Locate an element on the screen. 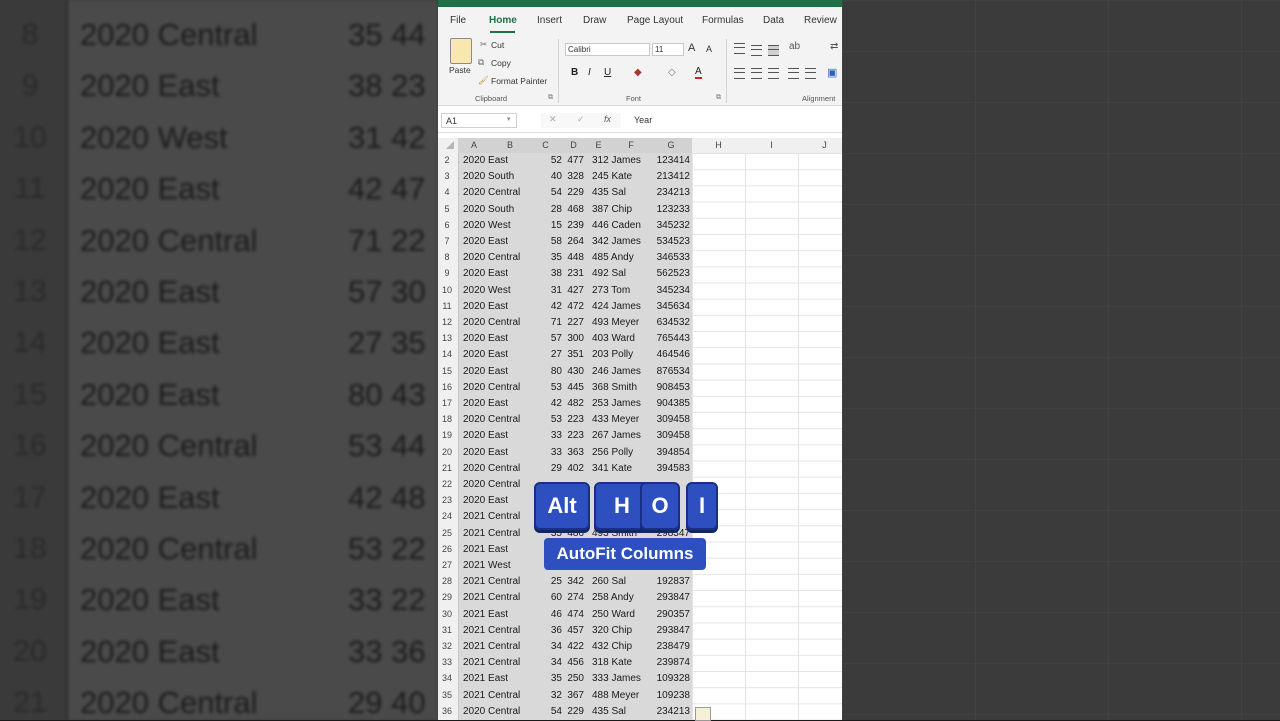  table-row: 12 2020 Central 71 227 493 Meyer 634532 is located at coordinates (565, 323).